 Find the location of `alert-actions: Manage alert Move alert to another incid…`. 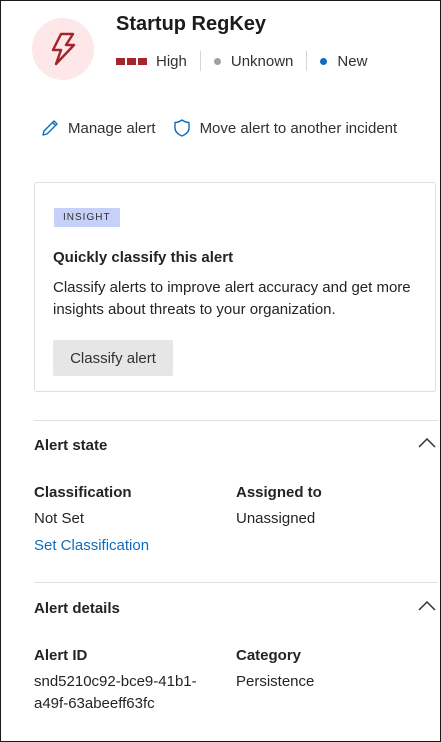

alert-actions: Manage alert Move alert to another incid… is located at coordinates (218, 128).